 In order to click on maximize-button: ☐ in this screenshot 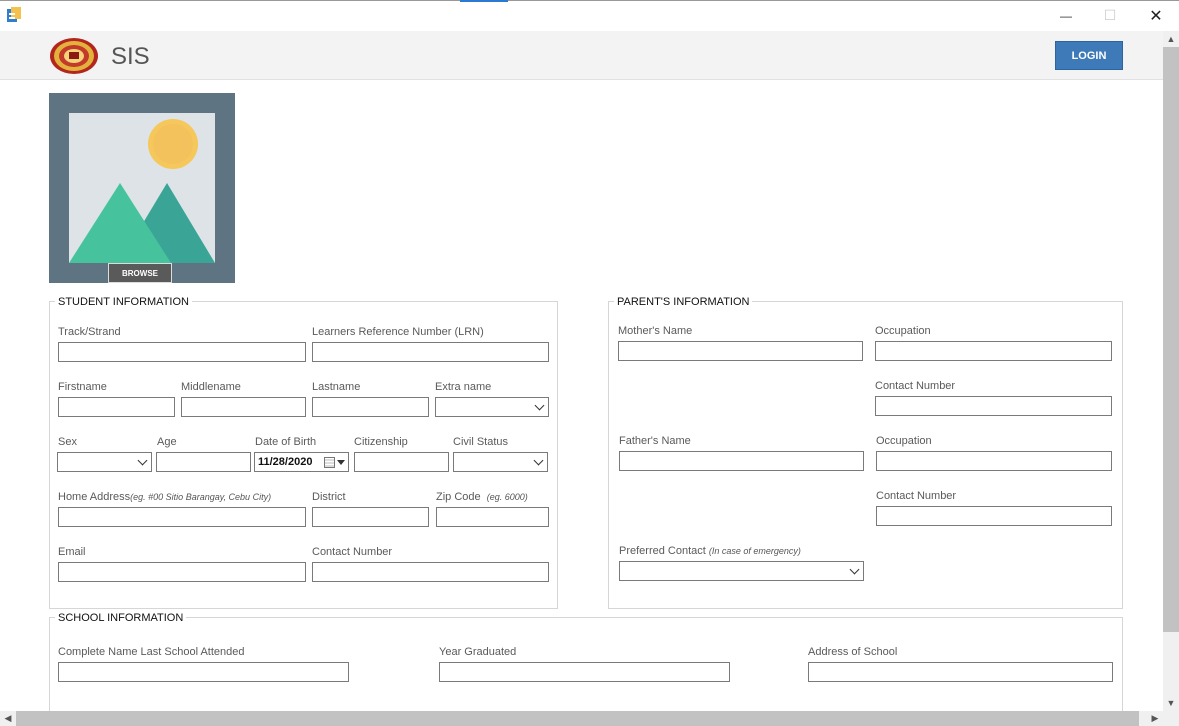, I will do `click(1110, 15)`.